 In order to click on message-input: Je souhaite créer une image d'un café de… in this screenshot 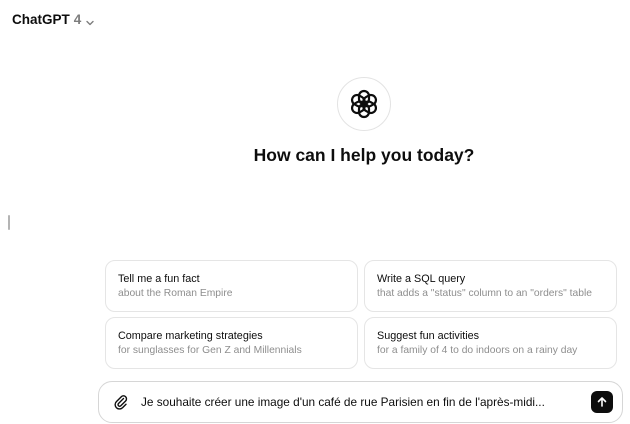, I will do `click(362, 402)`.